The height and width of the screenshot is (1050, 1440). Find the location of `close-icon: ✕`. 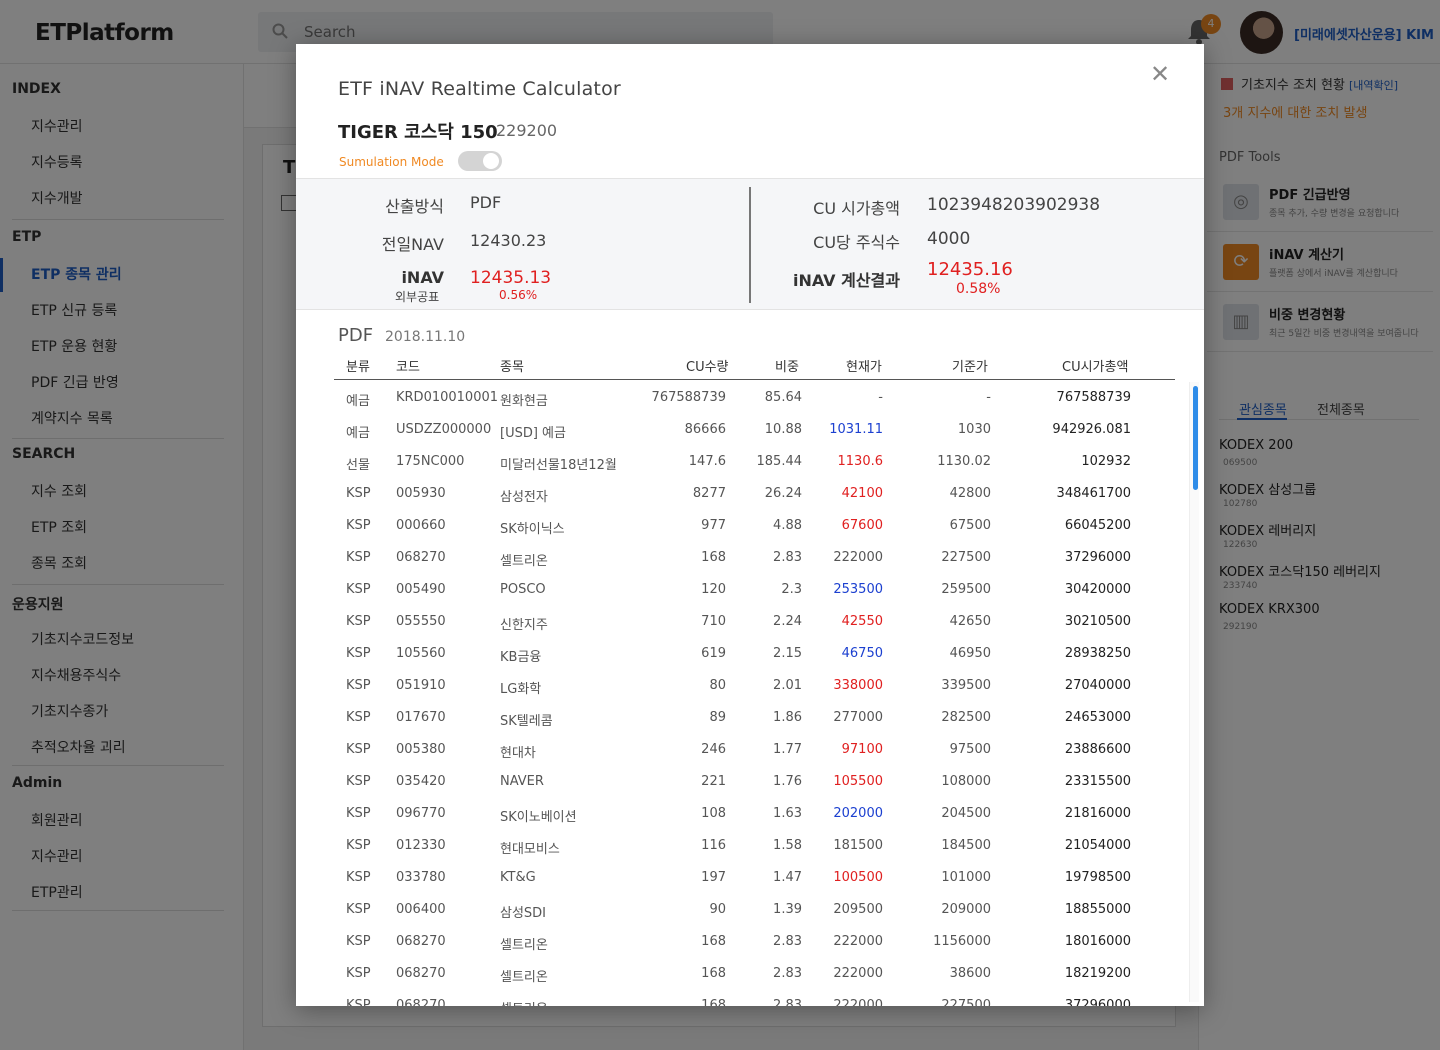

close-icon: ✕ is located at coordinates (1160, 74).